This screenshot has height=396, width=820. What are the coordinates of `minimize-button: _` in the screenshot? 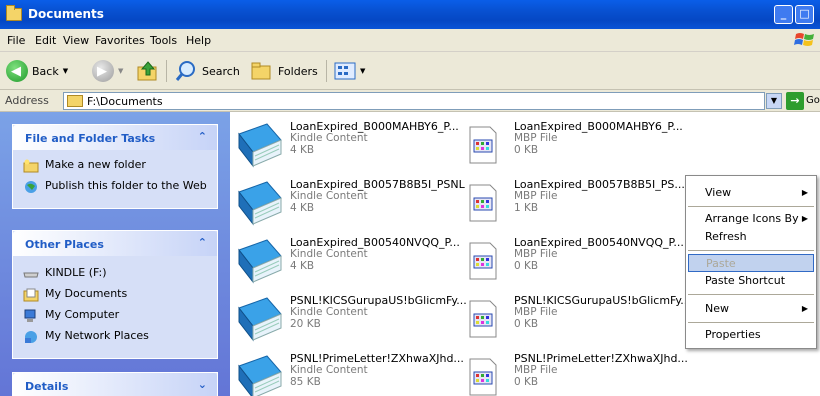 It's located at (783, 14).